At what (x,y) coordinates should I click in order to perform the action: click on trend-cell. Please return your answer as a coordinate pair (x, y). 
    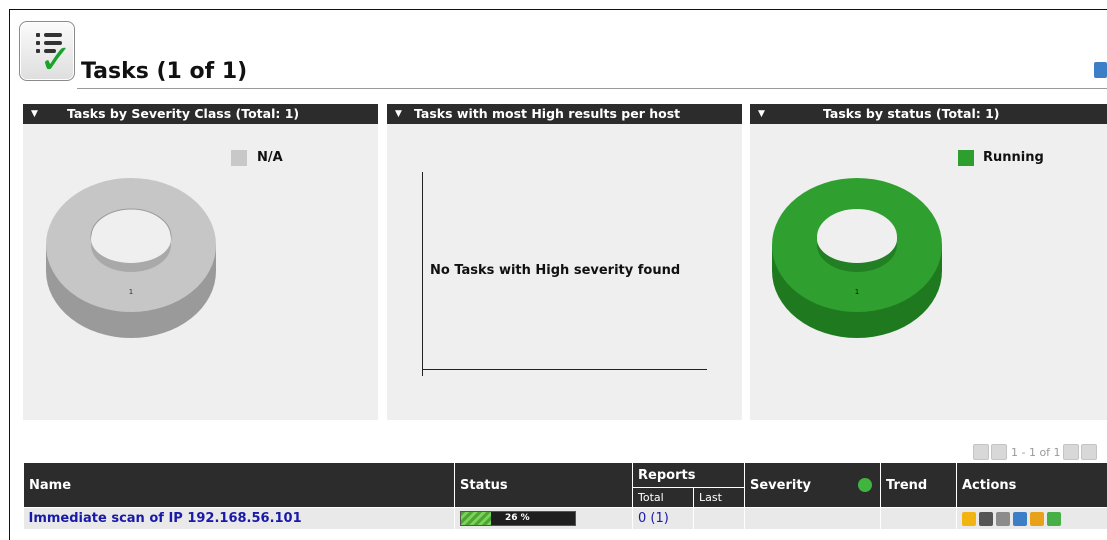
    Looking at the image, I should click on (919, 519).